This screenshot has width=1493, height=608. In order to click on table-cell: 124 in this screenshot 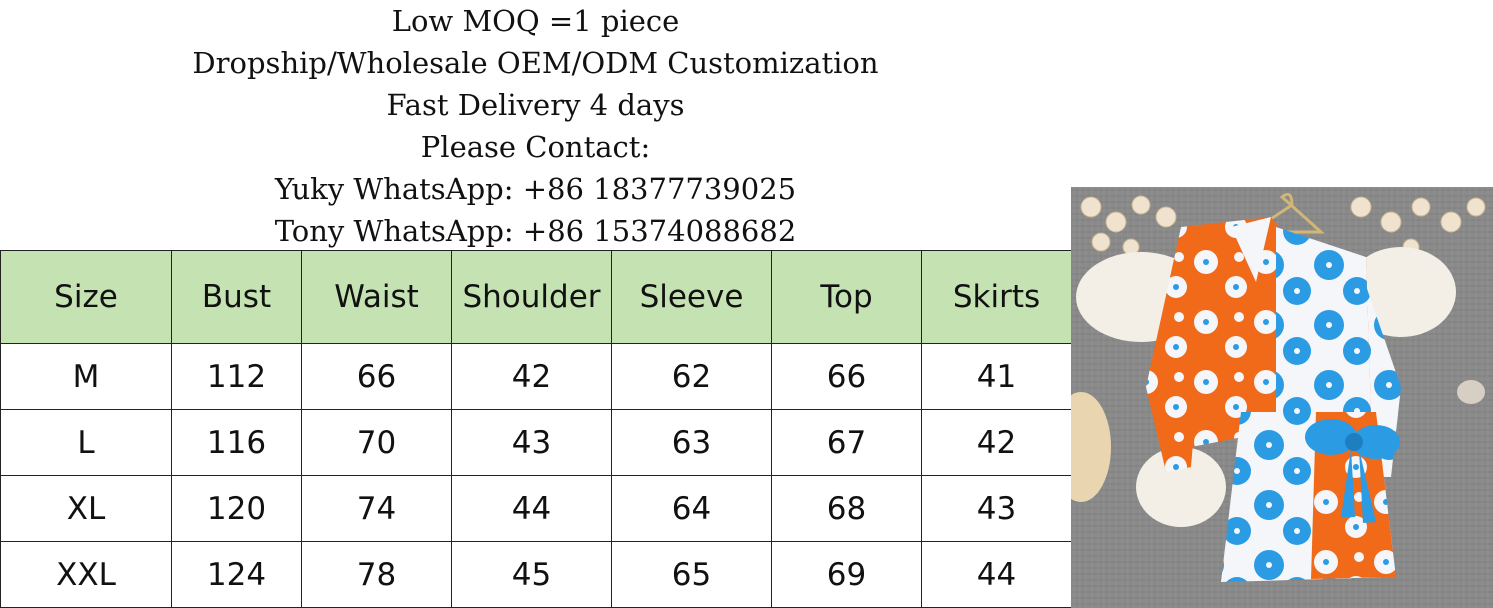, I will do `click(236, 574)`.